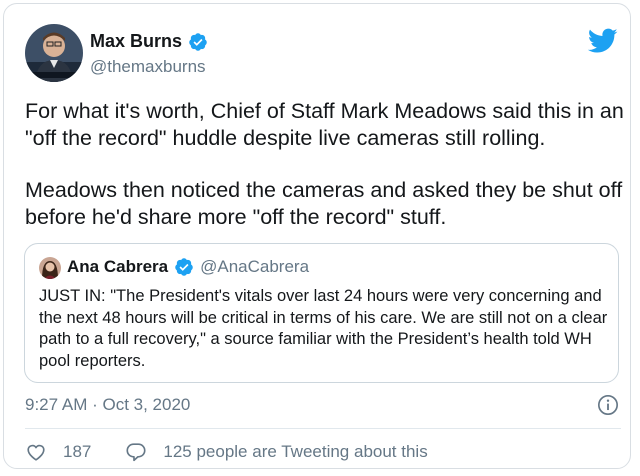  What do you see at coordinates (77, 451) in the screenshot?
I see `like-count: 187` at bounding box center [77, 451].